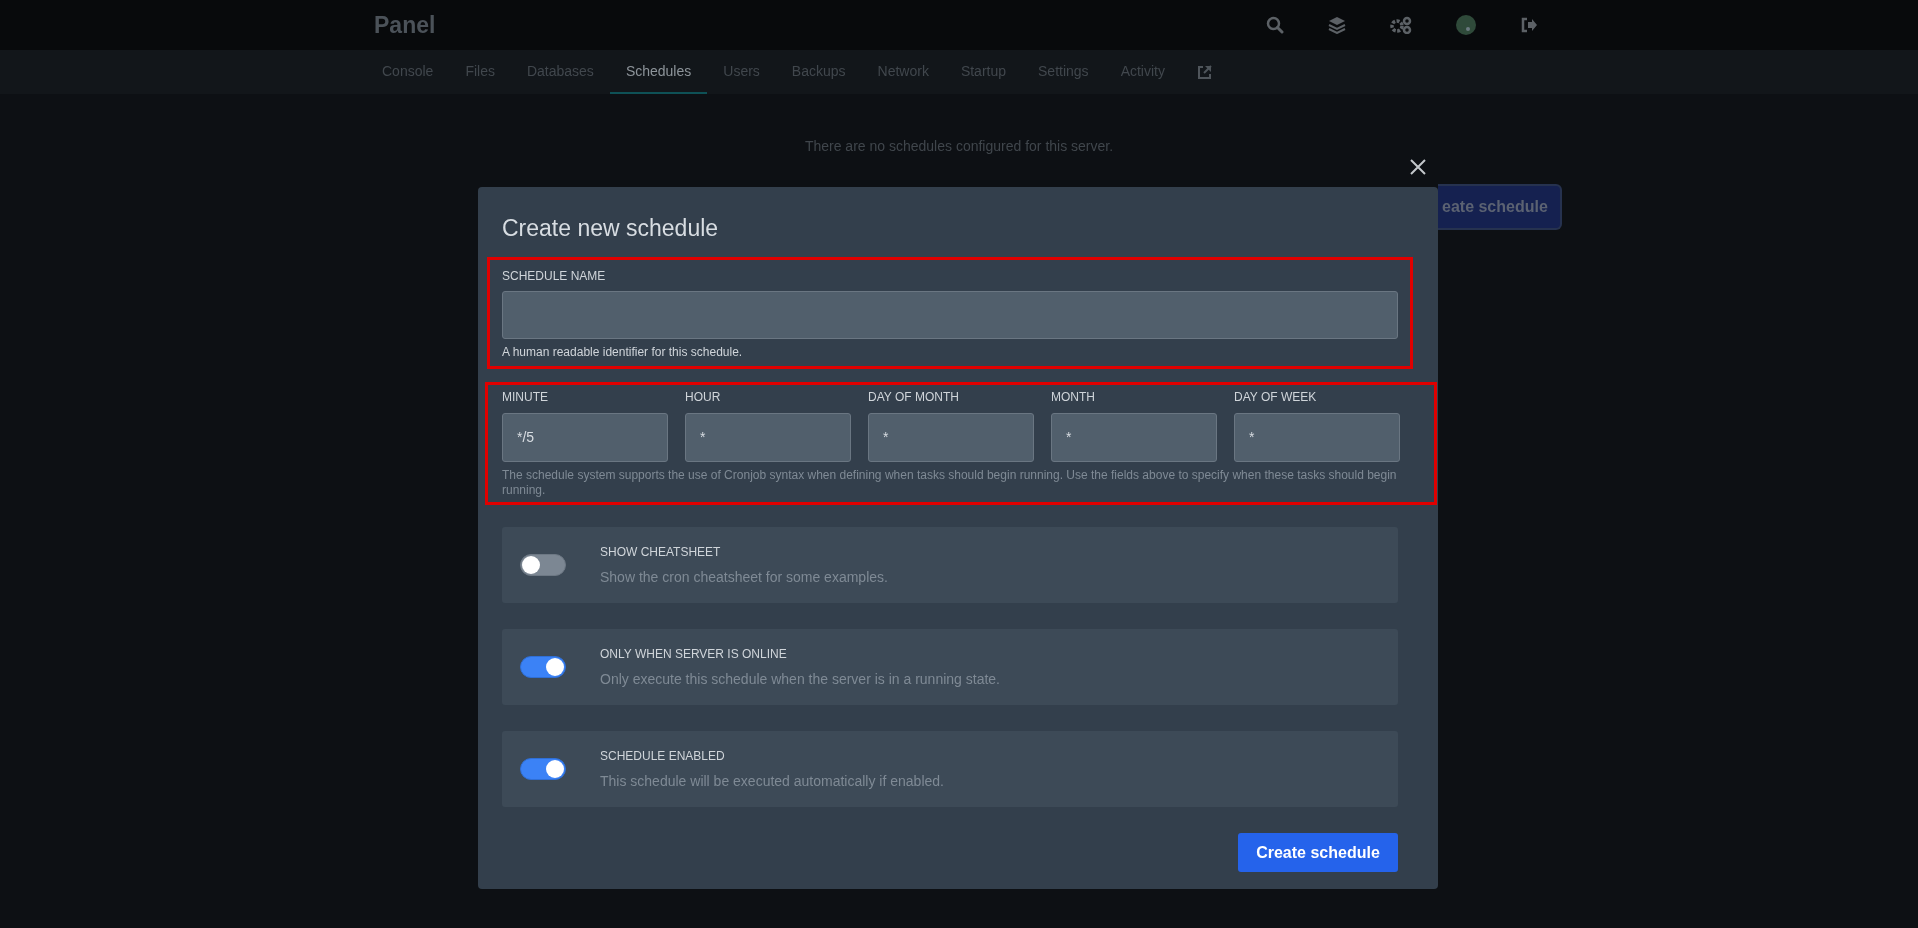 This screenshot has height=928, width=1918. Describe the element at coordinates (1204, 72) in the screenshot. I see `external-link-icon` at that location.